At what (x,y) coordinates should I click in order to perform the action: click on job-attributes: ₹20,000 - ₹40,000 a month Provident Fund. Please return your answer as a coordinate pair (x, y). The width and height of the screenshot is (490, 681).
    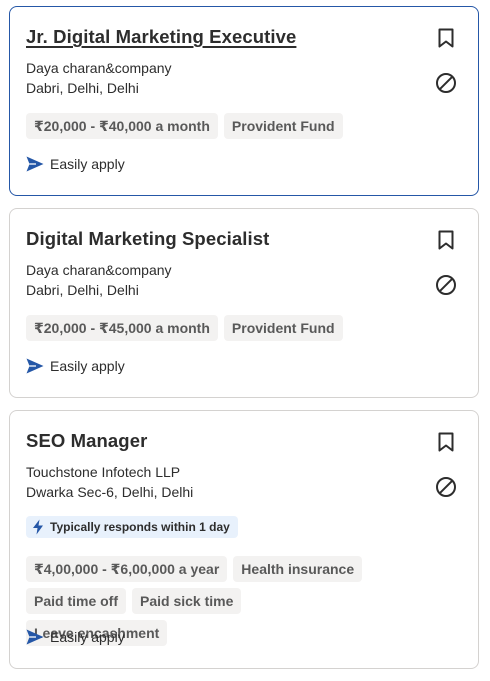
    Looking at the image, I should click on (244, 126).